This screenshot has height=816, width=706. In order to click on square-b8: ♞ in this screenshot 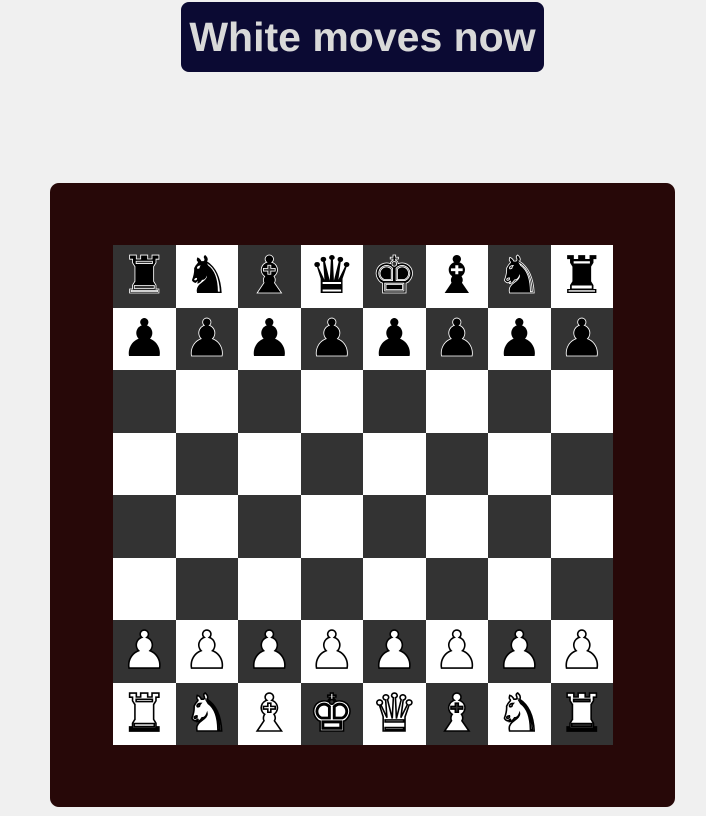, I will do `click(206, 276)`.